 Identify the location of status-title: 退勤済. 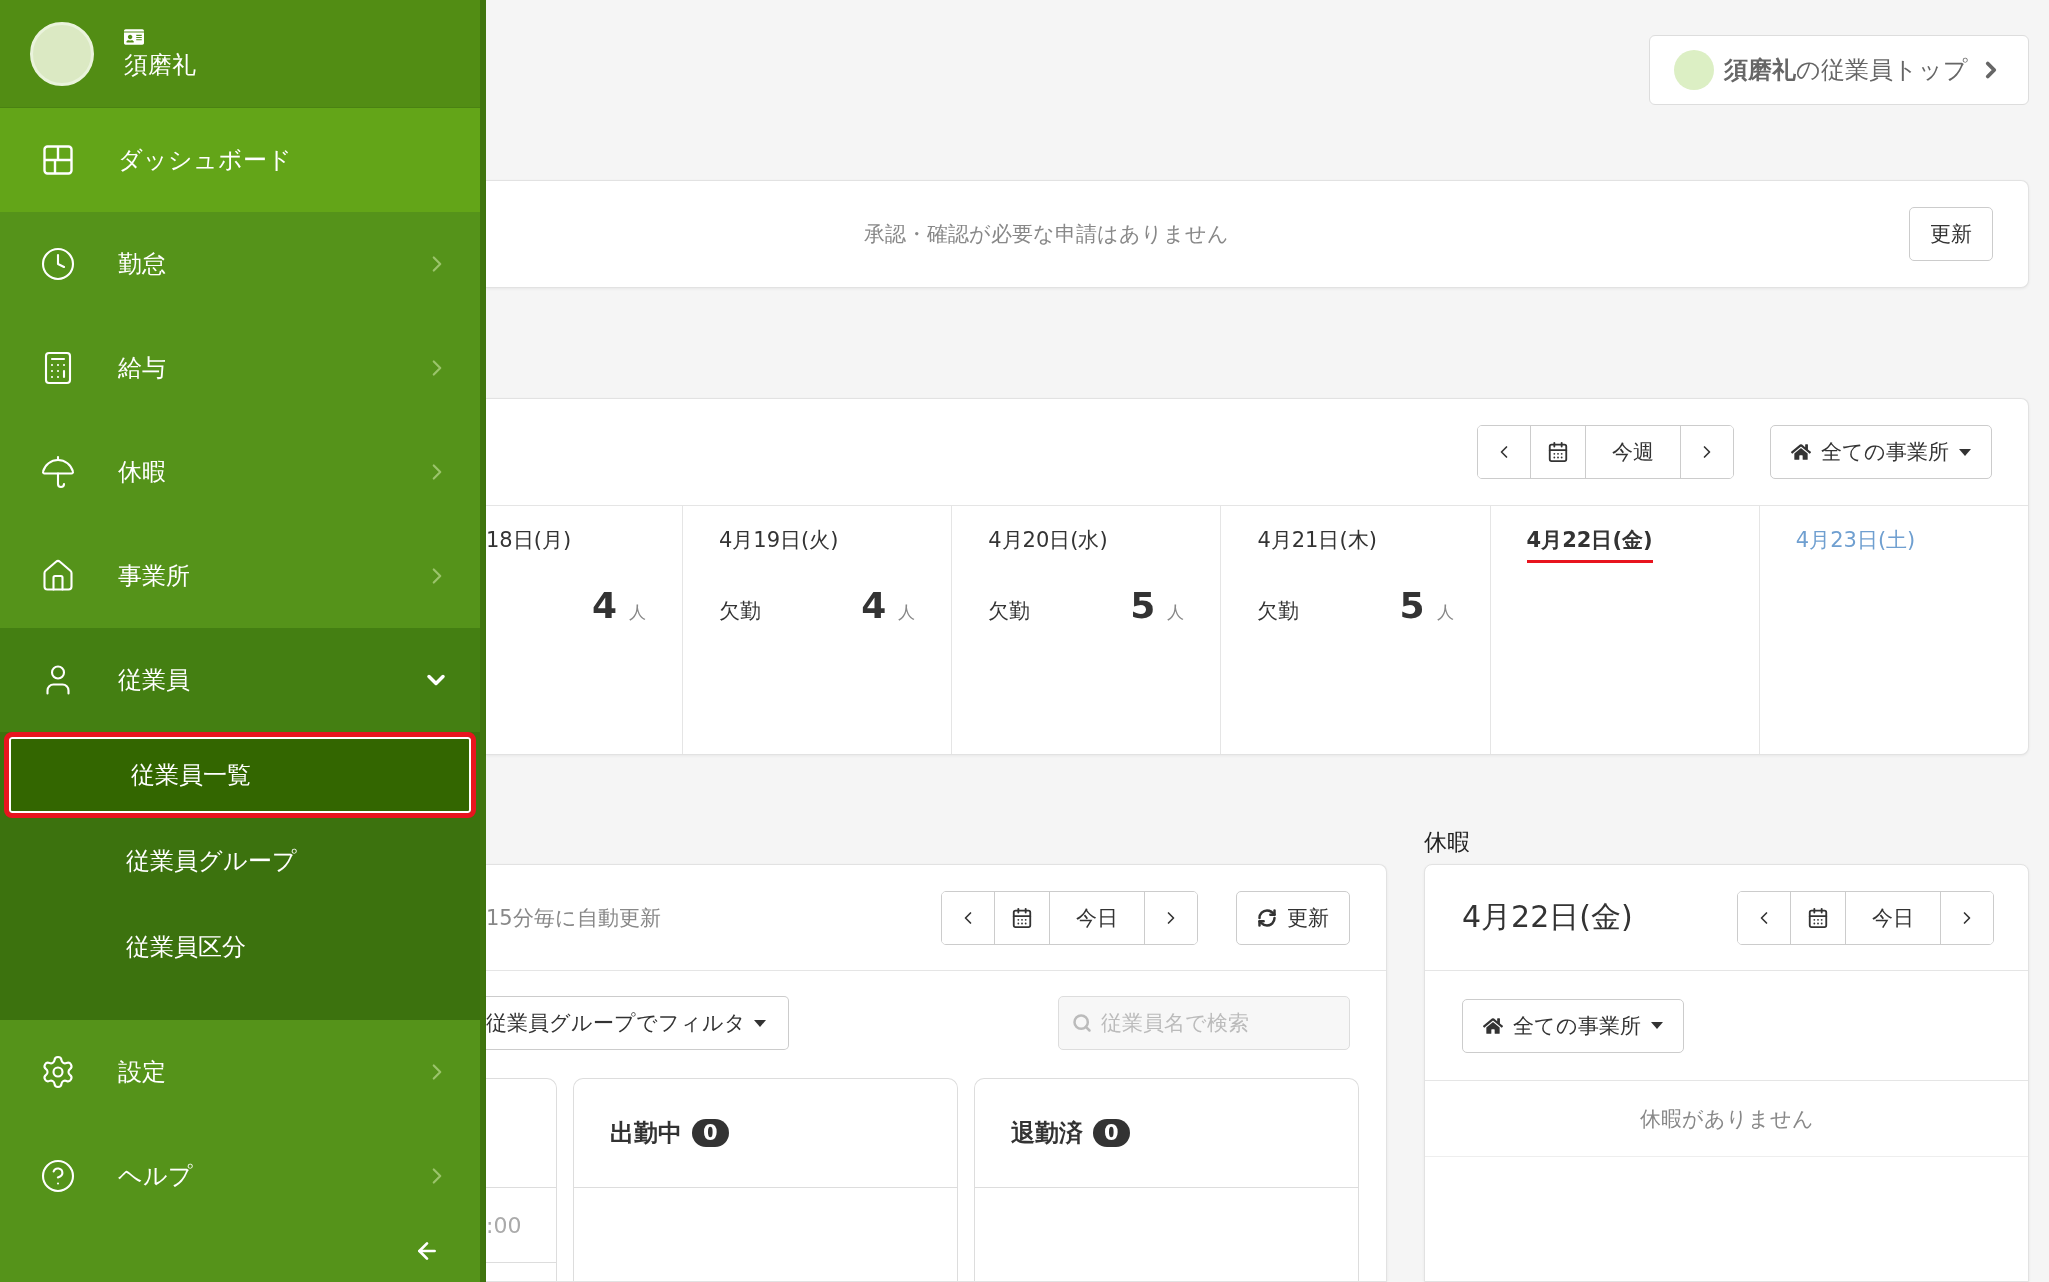
(1047, 1133).